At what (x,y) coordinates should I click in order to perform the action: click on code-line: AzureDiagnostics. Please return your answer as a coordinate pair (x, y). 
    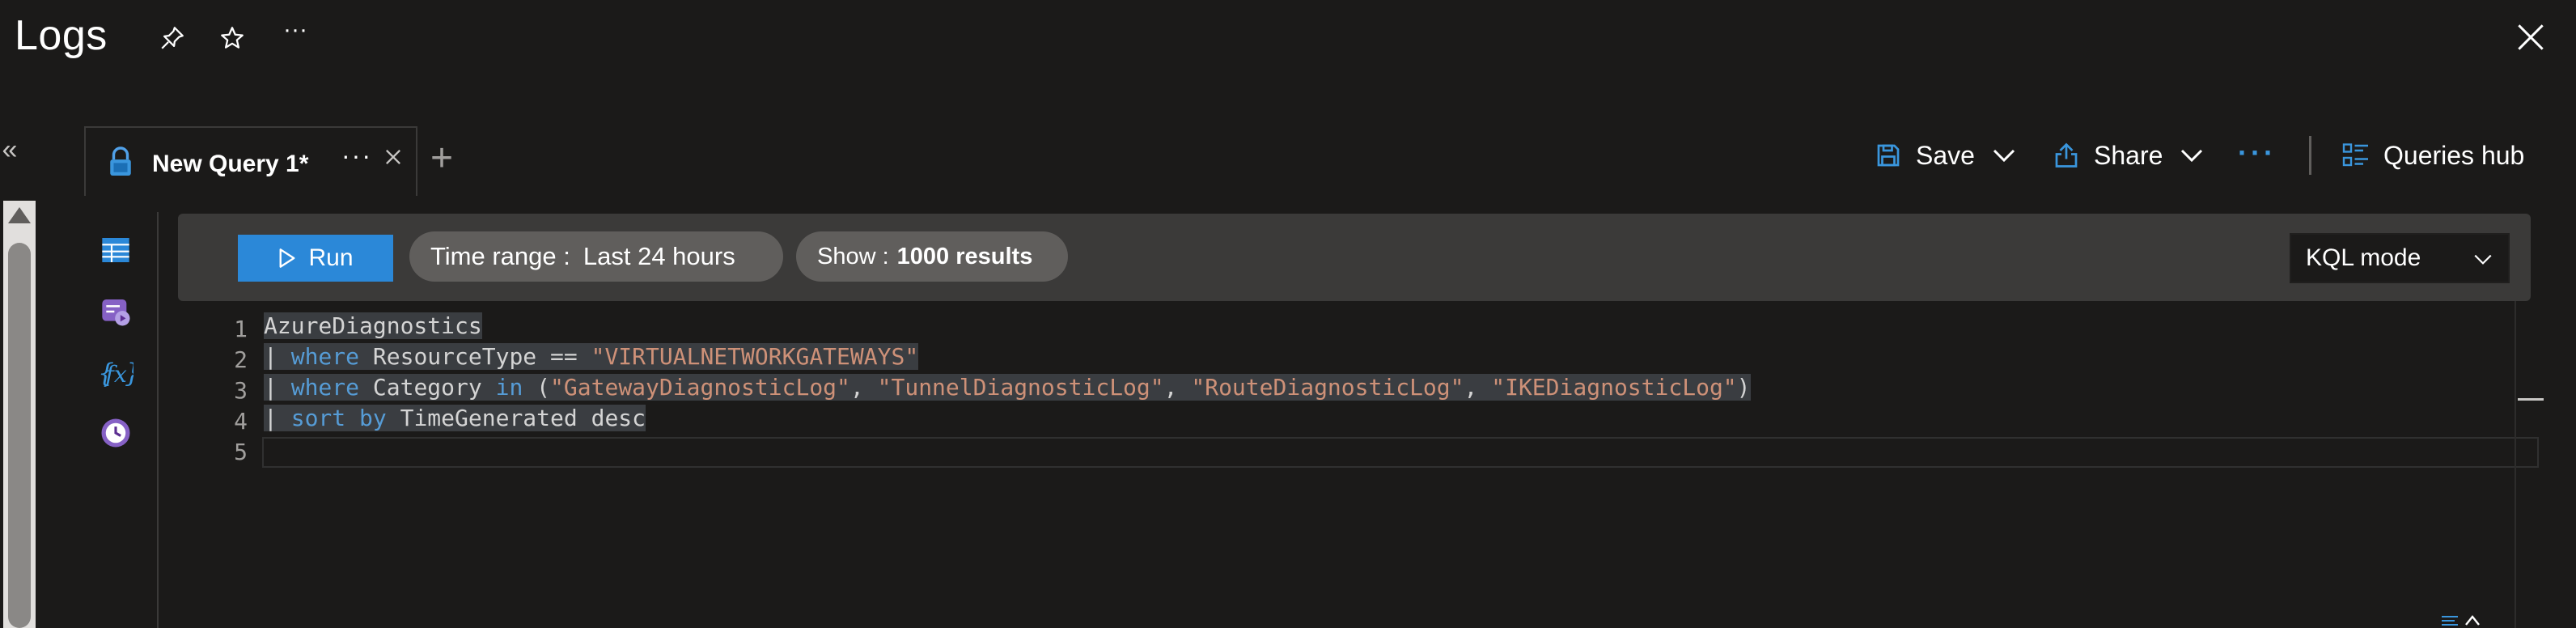
    Looking at the image, I should click on (373, 326).